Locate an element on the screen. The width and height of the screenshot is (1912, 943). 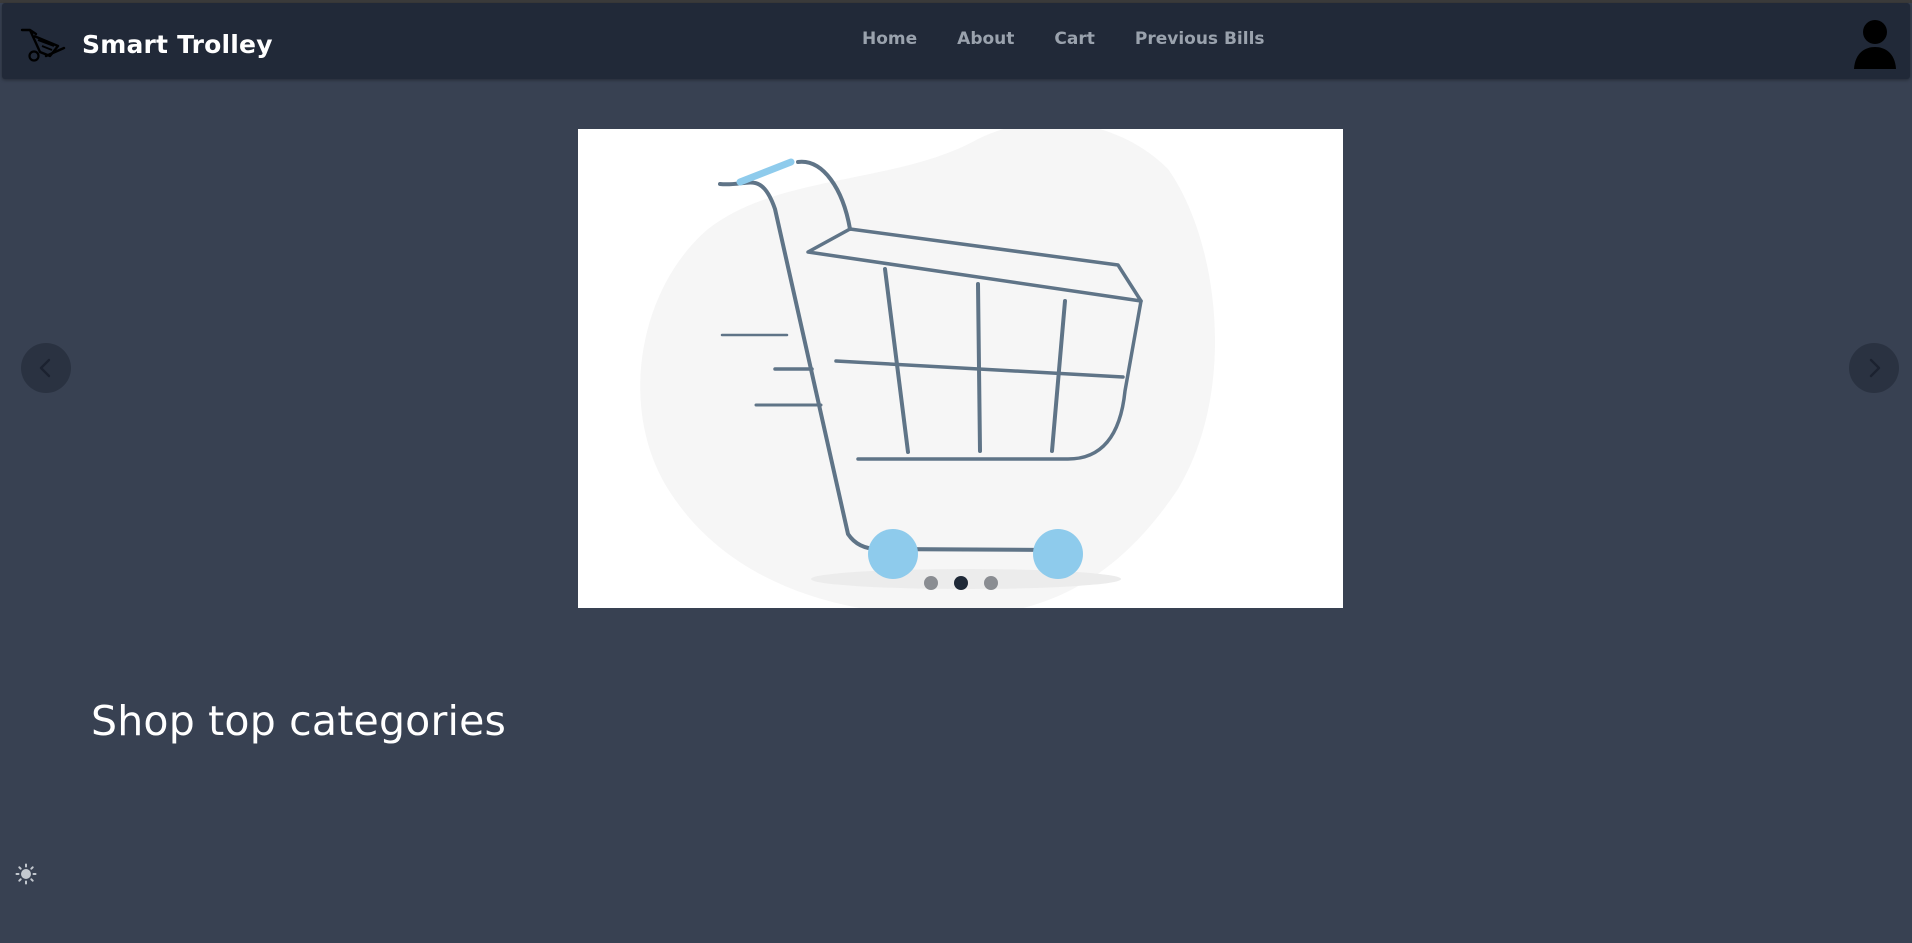
nav-link-previous-bills: Previous Bills is located at coordinates (1200, 39).